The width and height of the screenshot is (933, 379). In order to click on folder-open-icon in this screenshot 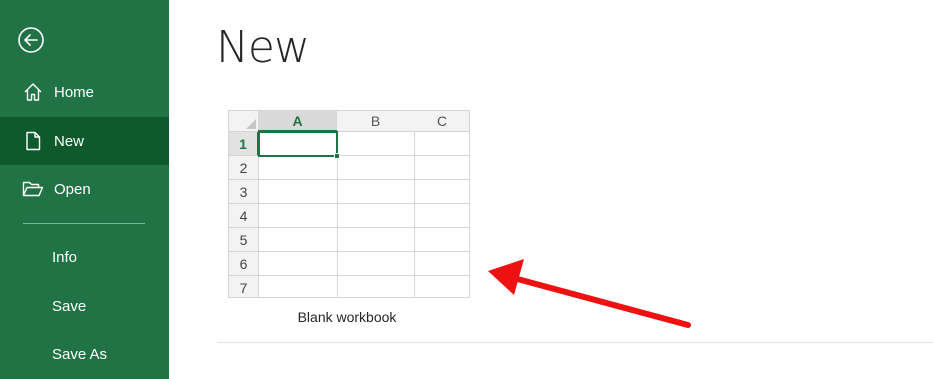, I will do `click(33, 189)`.